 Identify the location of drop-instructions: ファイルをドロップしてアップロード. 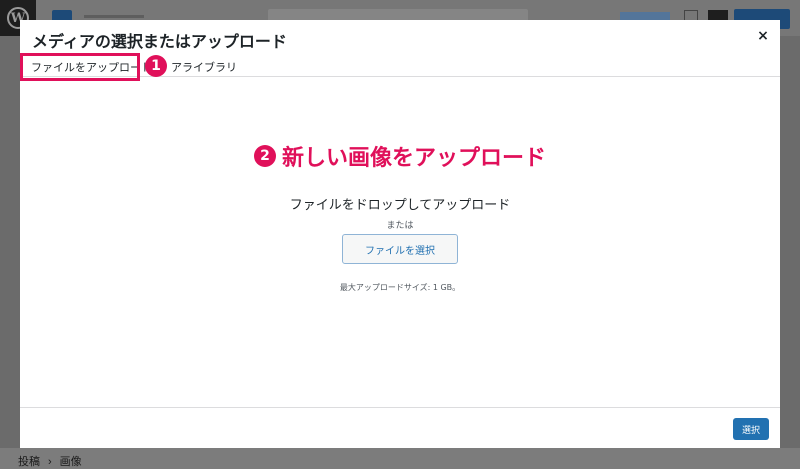
(400, 205).